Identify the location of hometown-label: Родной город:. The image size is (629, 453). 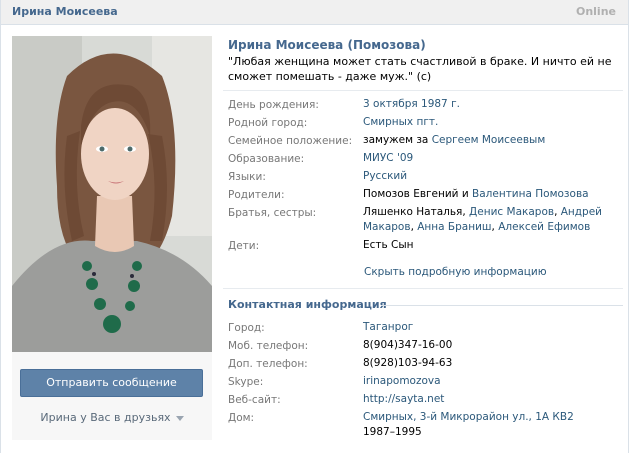
(268, 123).